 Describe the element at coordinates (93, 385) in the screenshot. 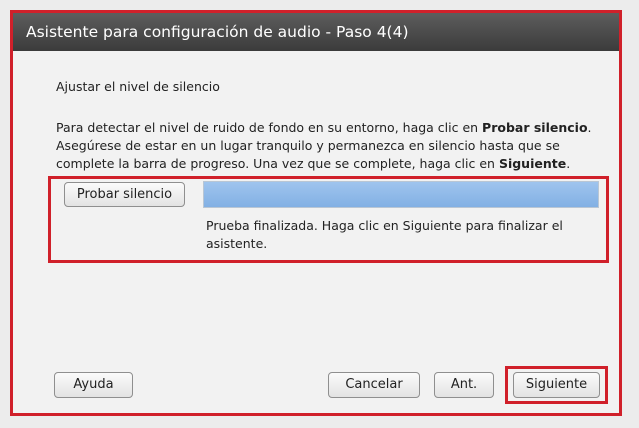

I see `help-button: Ayuda` at that location.